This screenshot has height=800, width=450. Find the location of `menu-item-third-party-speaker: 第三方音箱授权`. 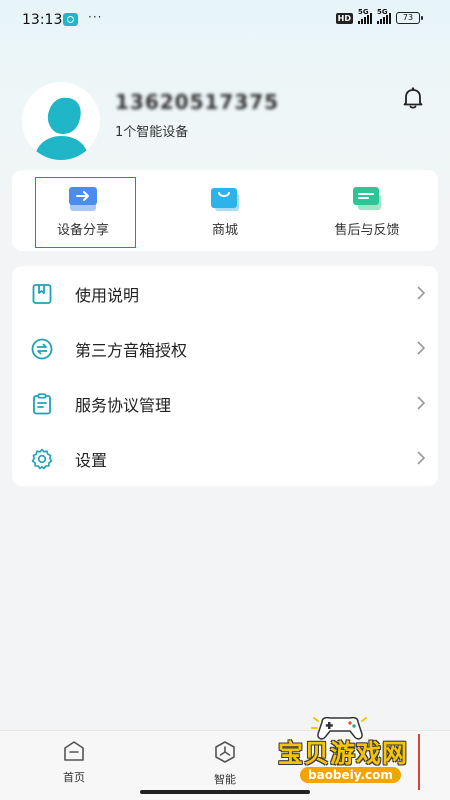

menu-item-third-party-speaker: 第三方音箱授权 is located at coordinates (225, 348).